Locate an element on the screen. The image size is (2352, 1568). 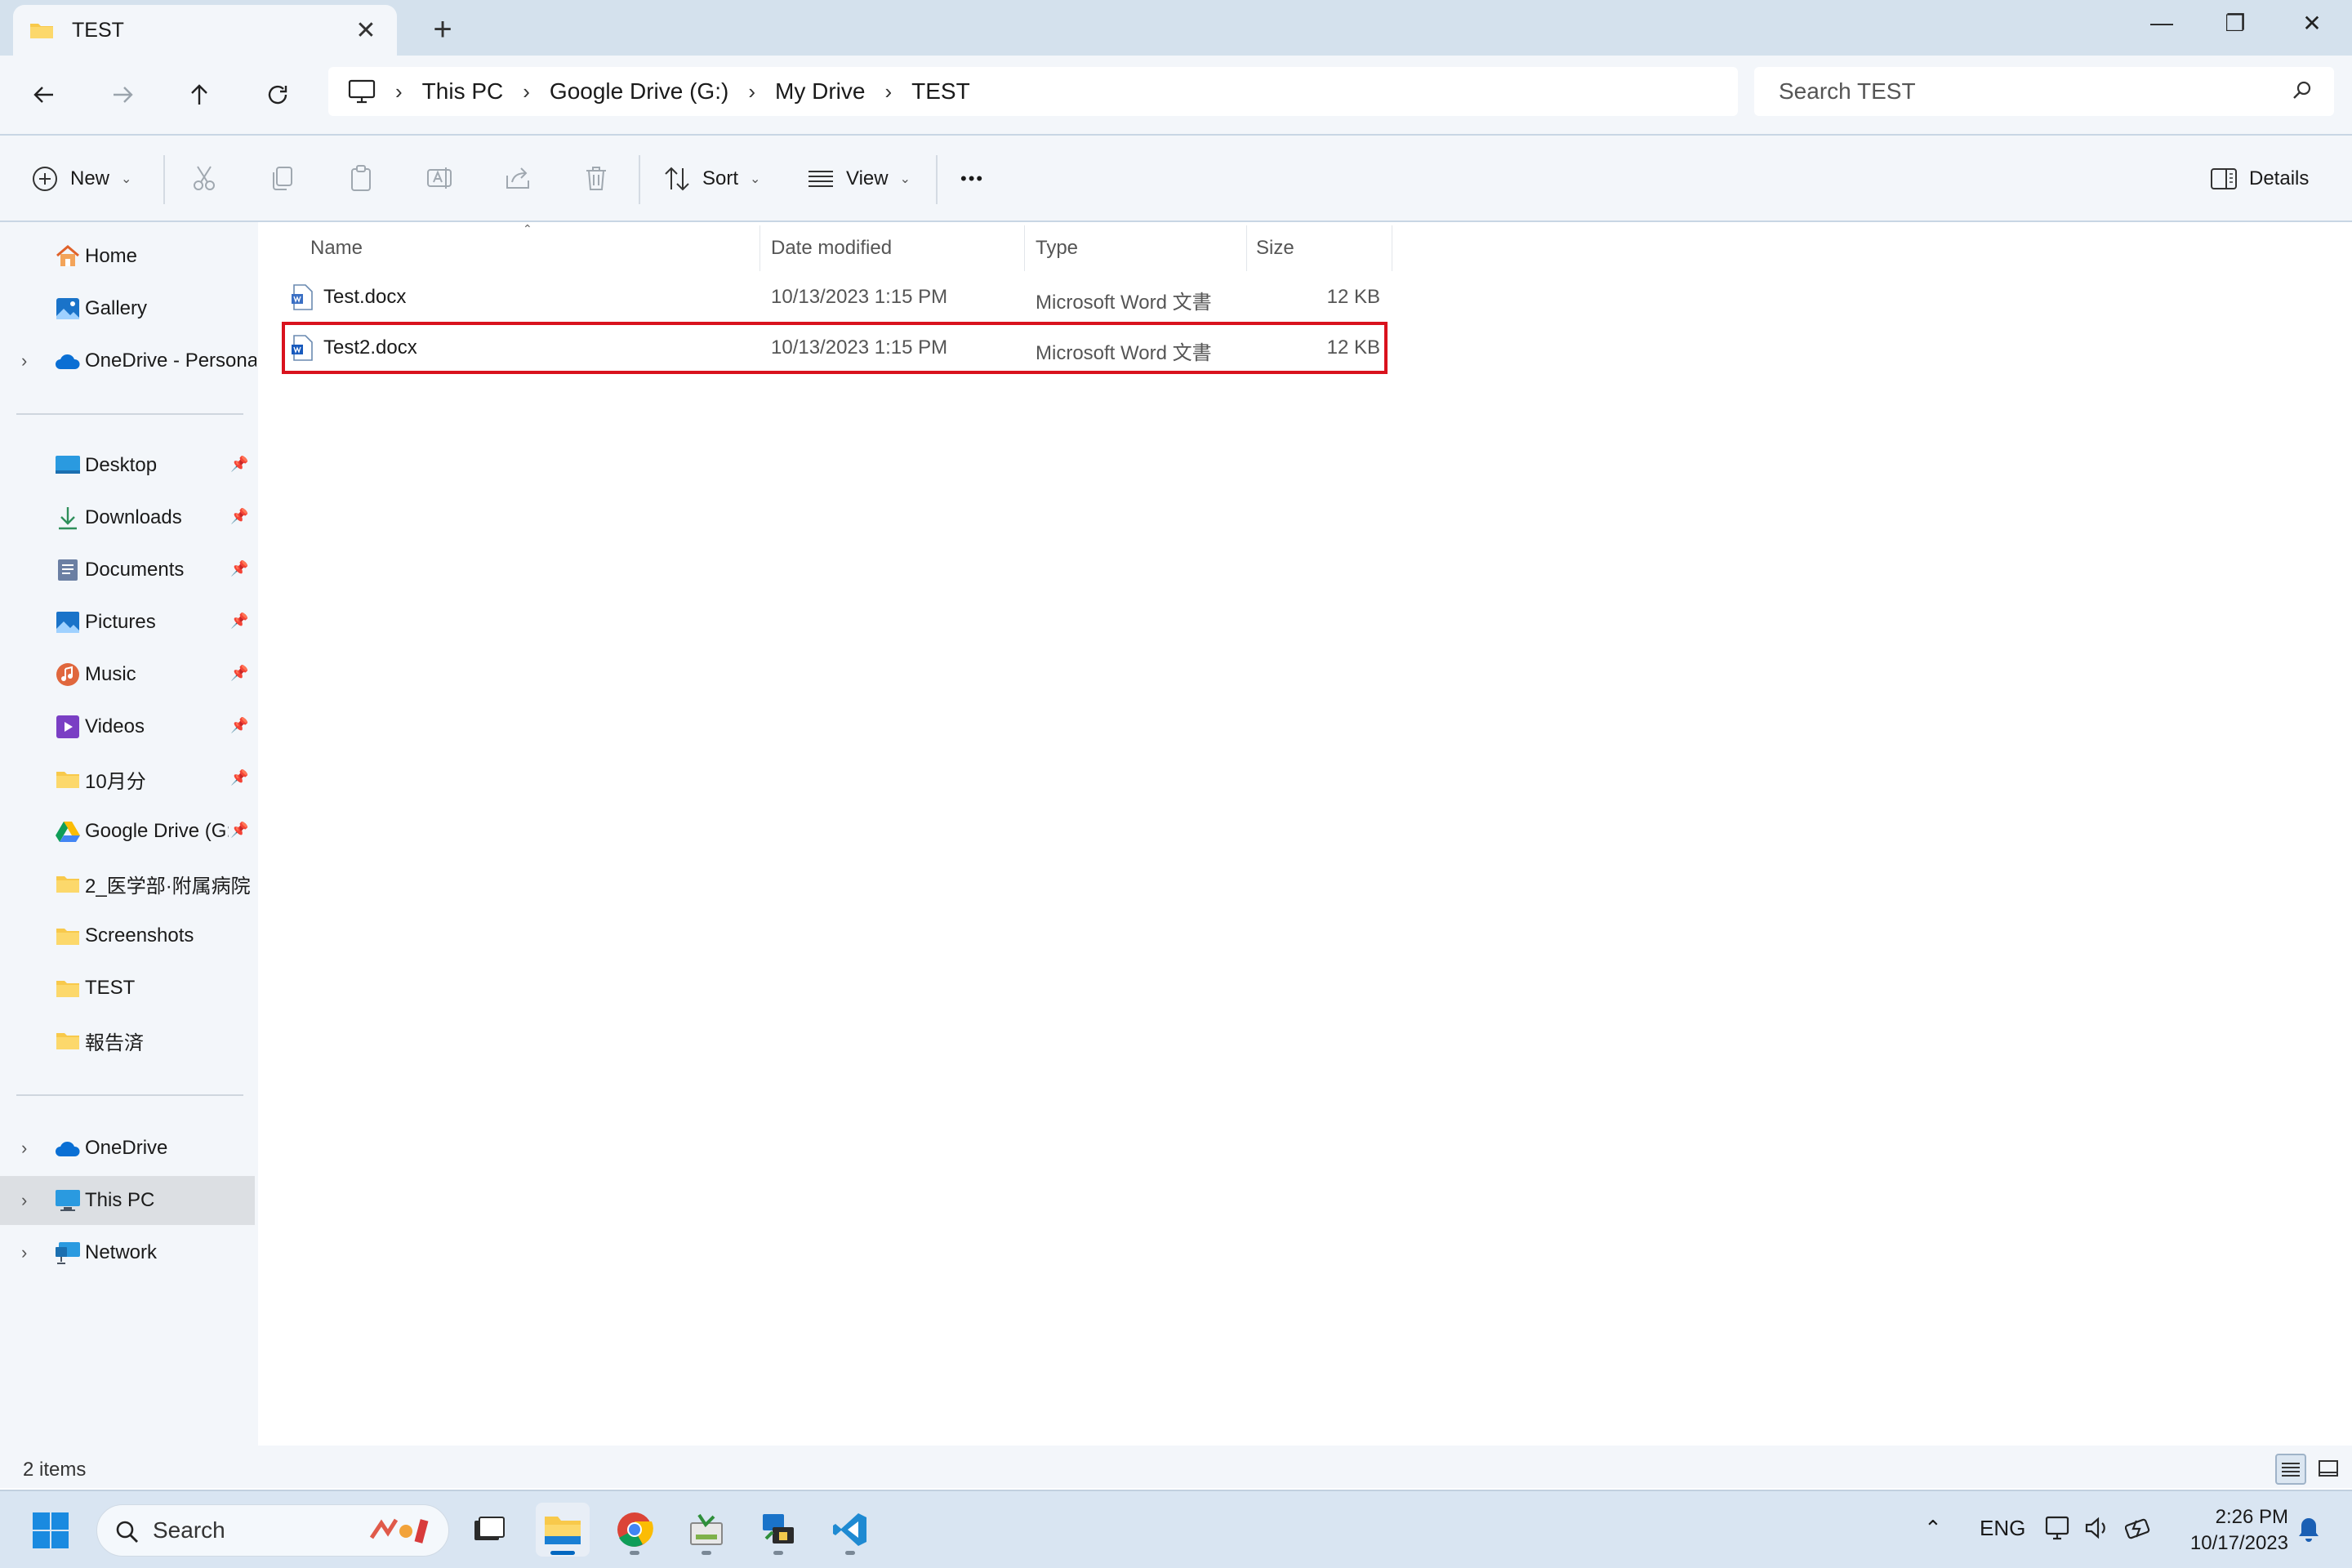
sidebar-item-network: › Network is located at coordinates (127, 1252).